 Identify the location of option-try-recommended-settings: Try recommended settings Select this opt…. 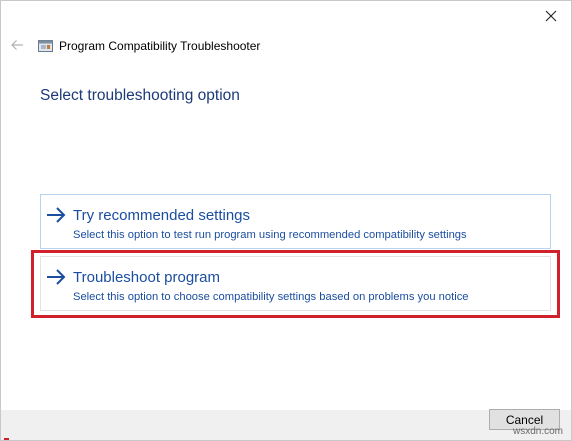
(295, 221).